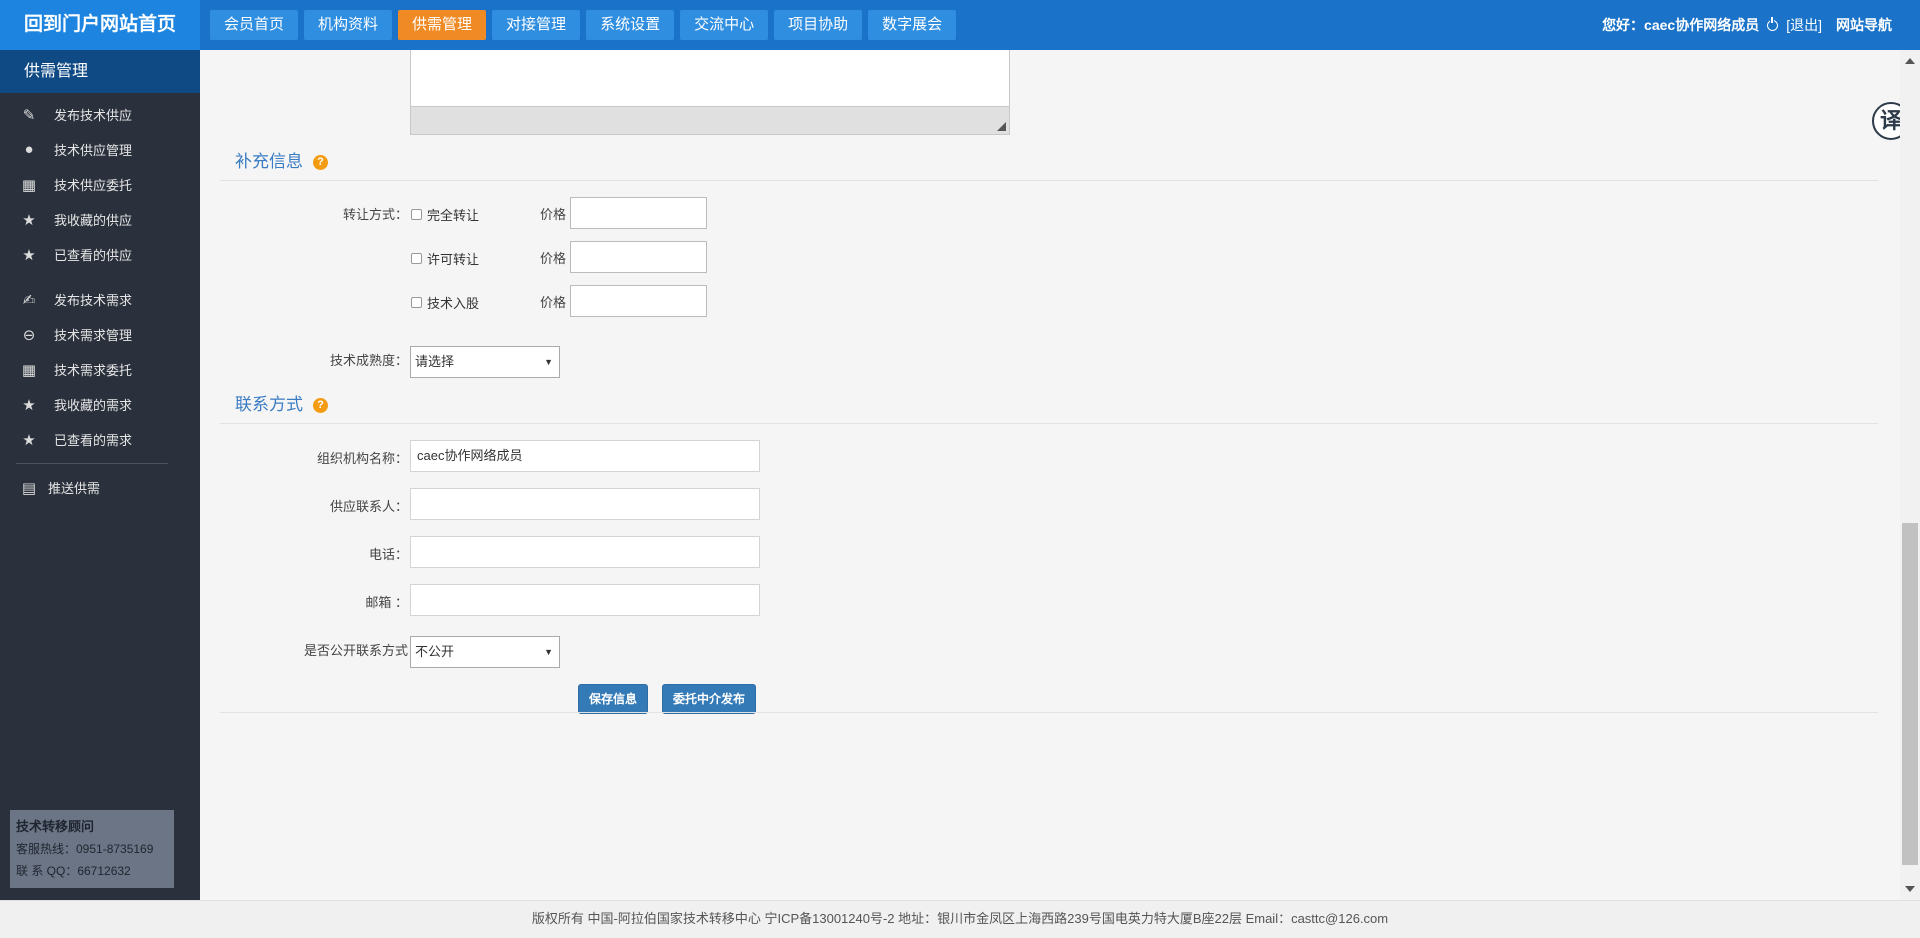 The width and height of the screenshot is (1920, 938). What do you see at coordinates (1910, 475) in the screenshot?
I see `vertical-scrollbar` at bounding box center [1910, 475].